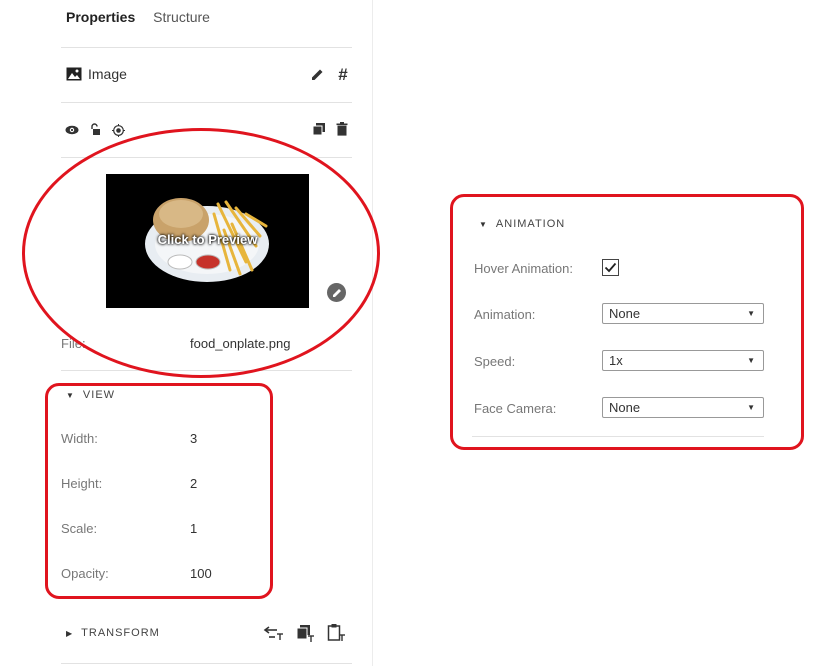 Image resolution: width=819 pixels, height=666 pixels. What do you see at coordinates (120, 633) in the screenshot?
I see `transform-header-label: TRANSFORM` at bounding box center [120, 633].